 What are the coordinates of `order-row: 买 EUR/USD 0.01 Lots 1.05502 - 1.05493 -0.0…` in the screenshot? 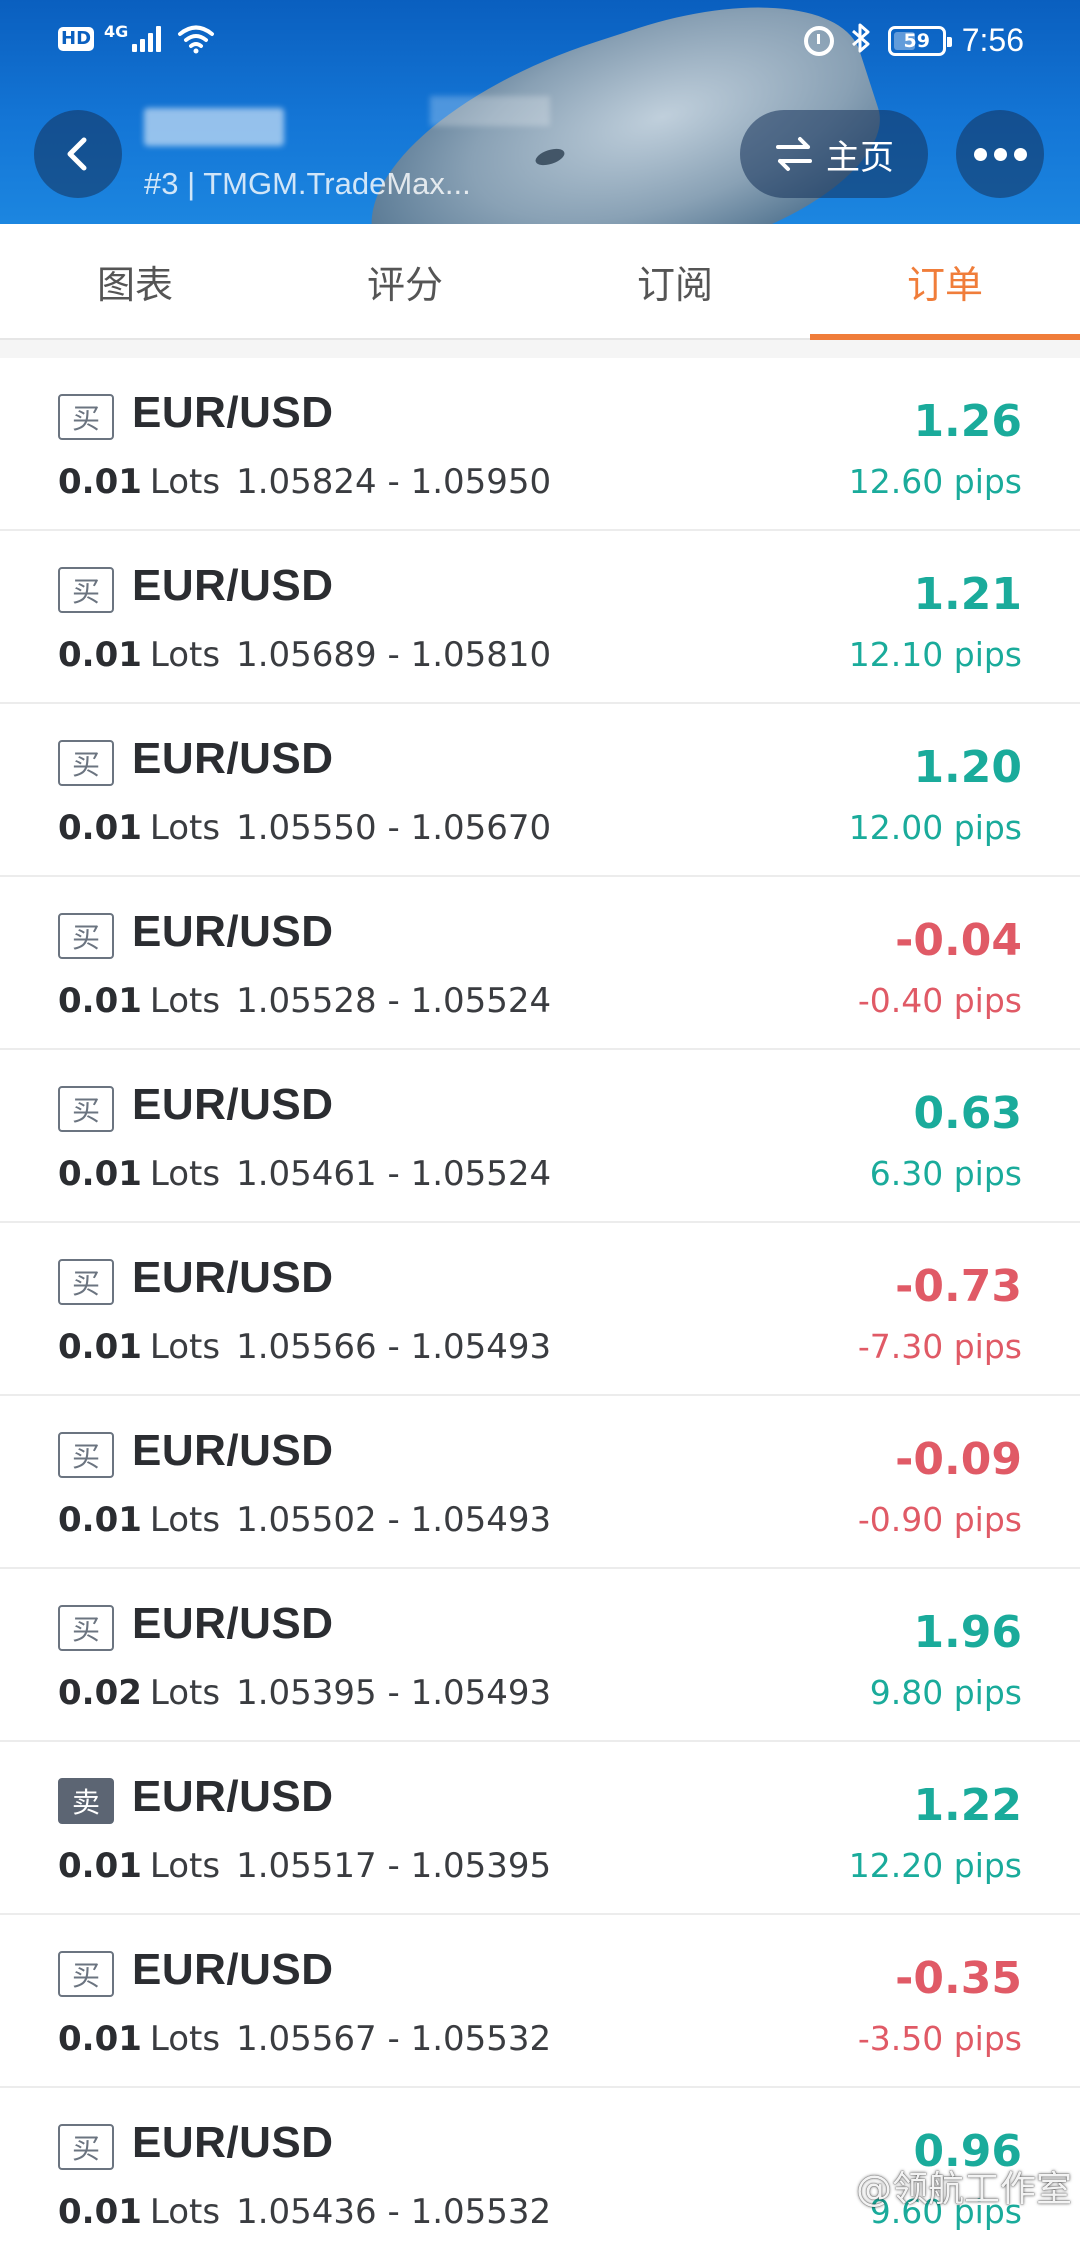 It's located at (540, 1482).